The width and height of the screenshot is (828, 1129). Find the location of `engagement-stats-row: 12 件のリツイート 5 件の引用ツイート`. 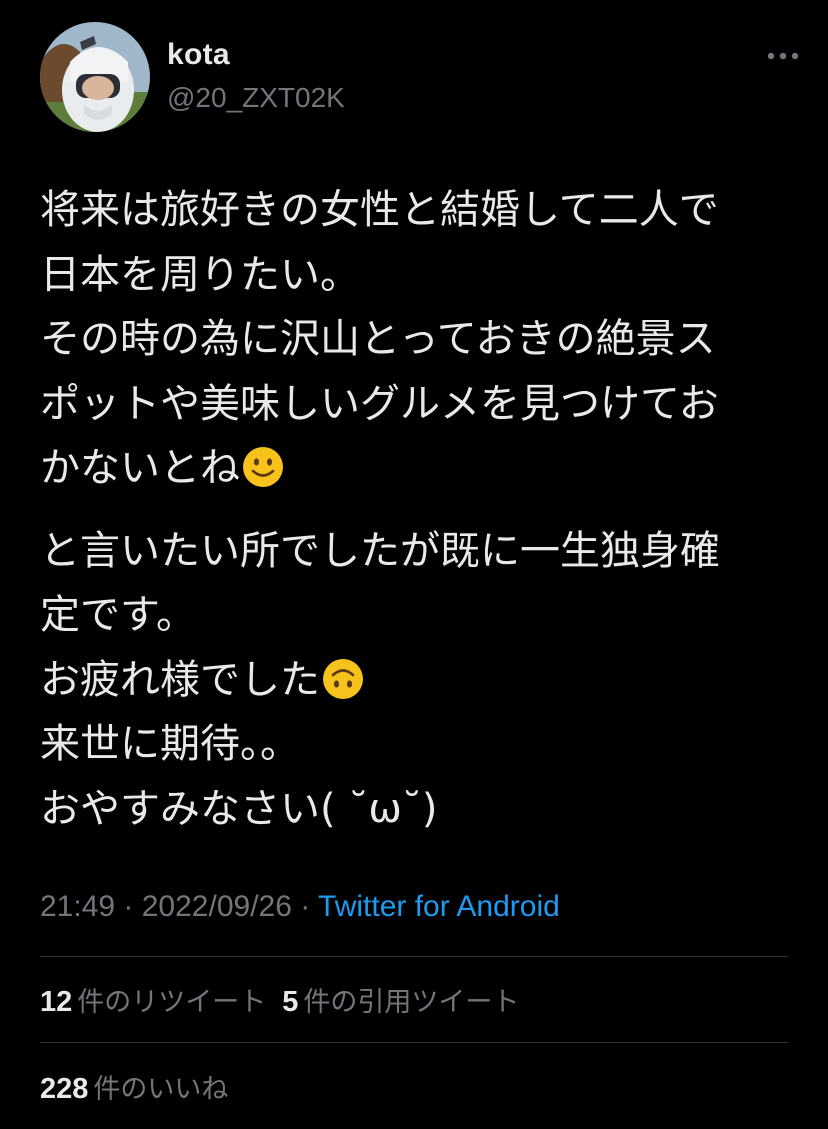

engagement-stats-row: 12 件のリツイート 5 件の引用ツイート is located at coordinates (287, 999).